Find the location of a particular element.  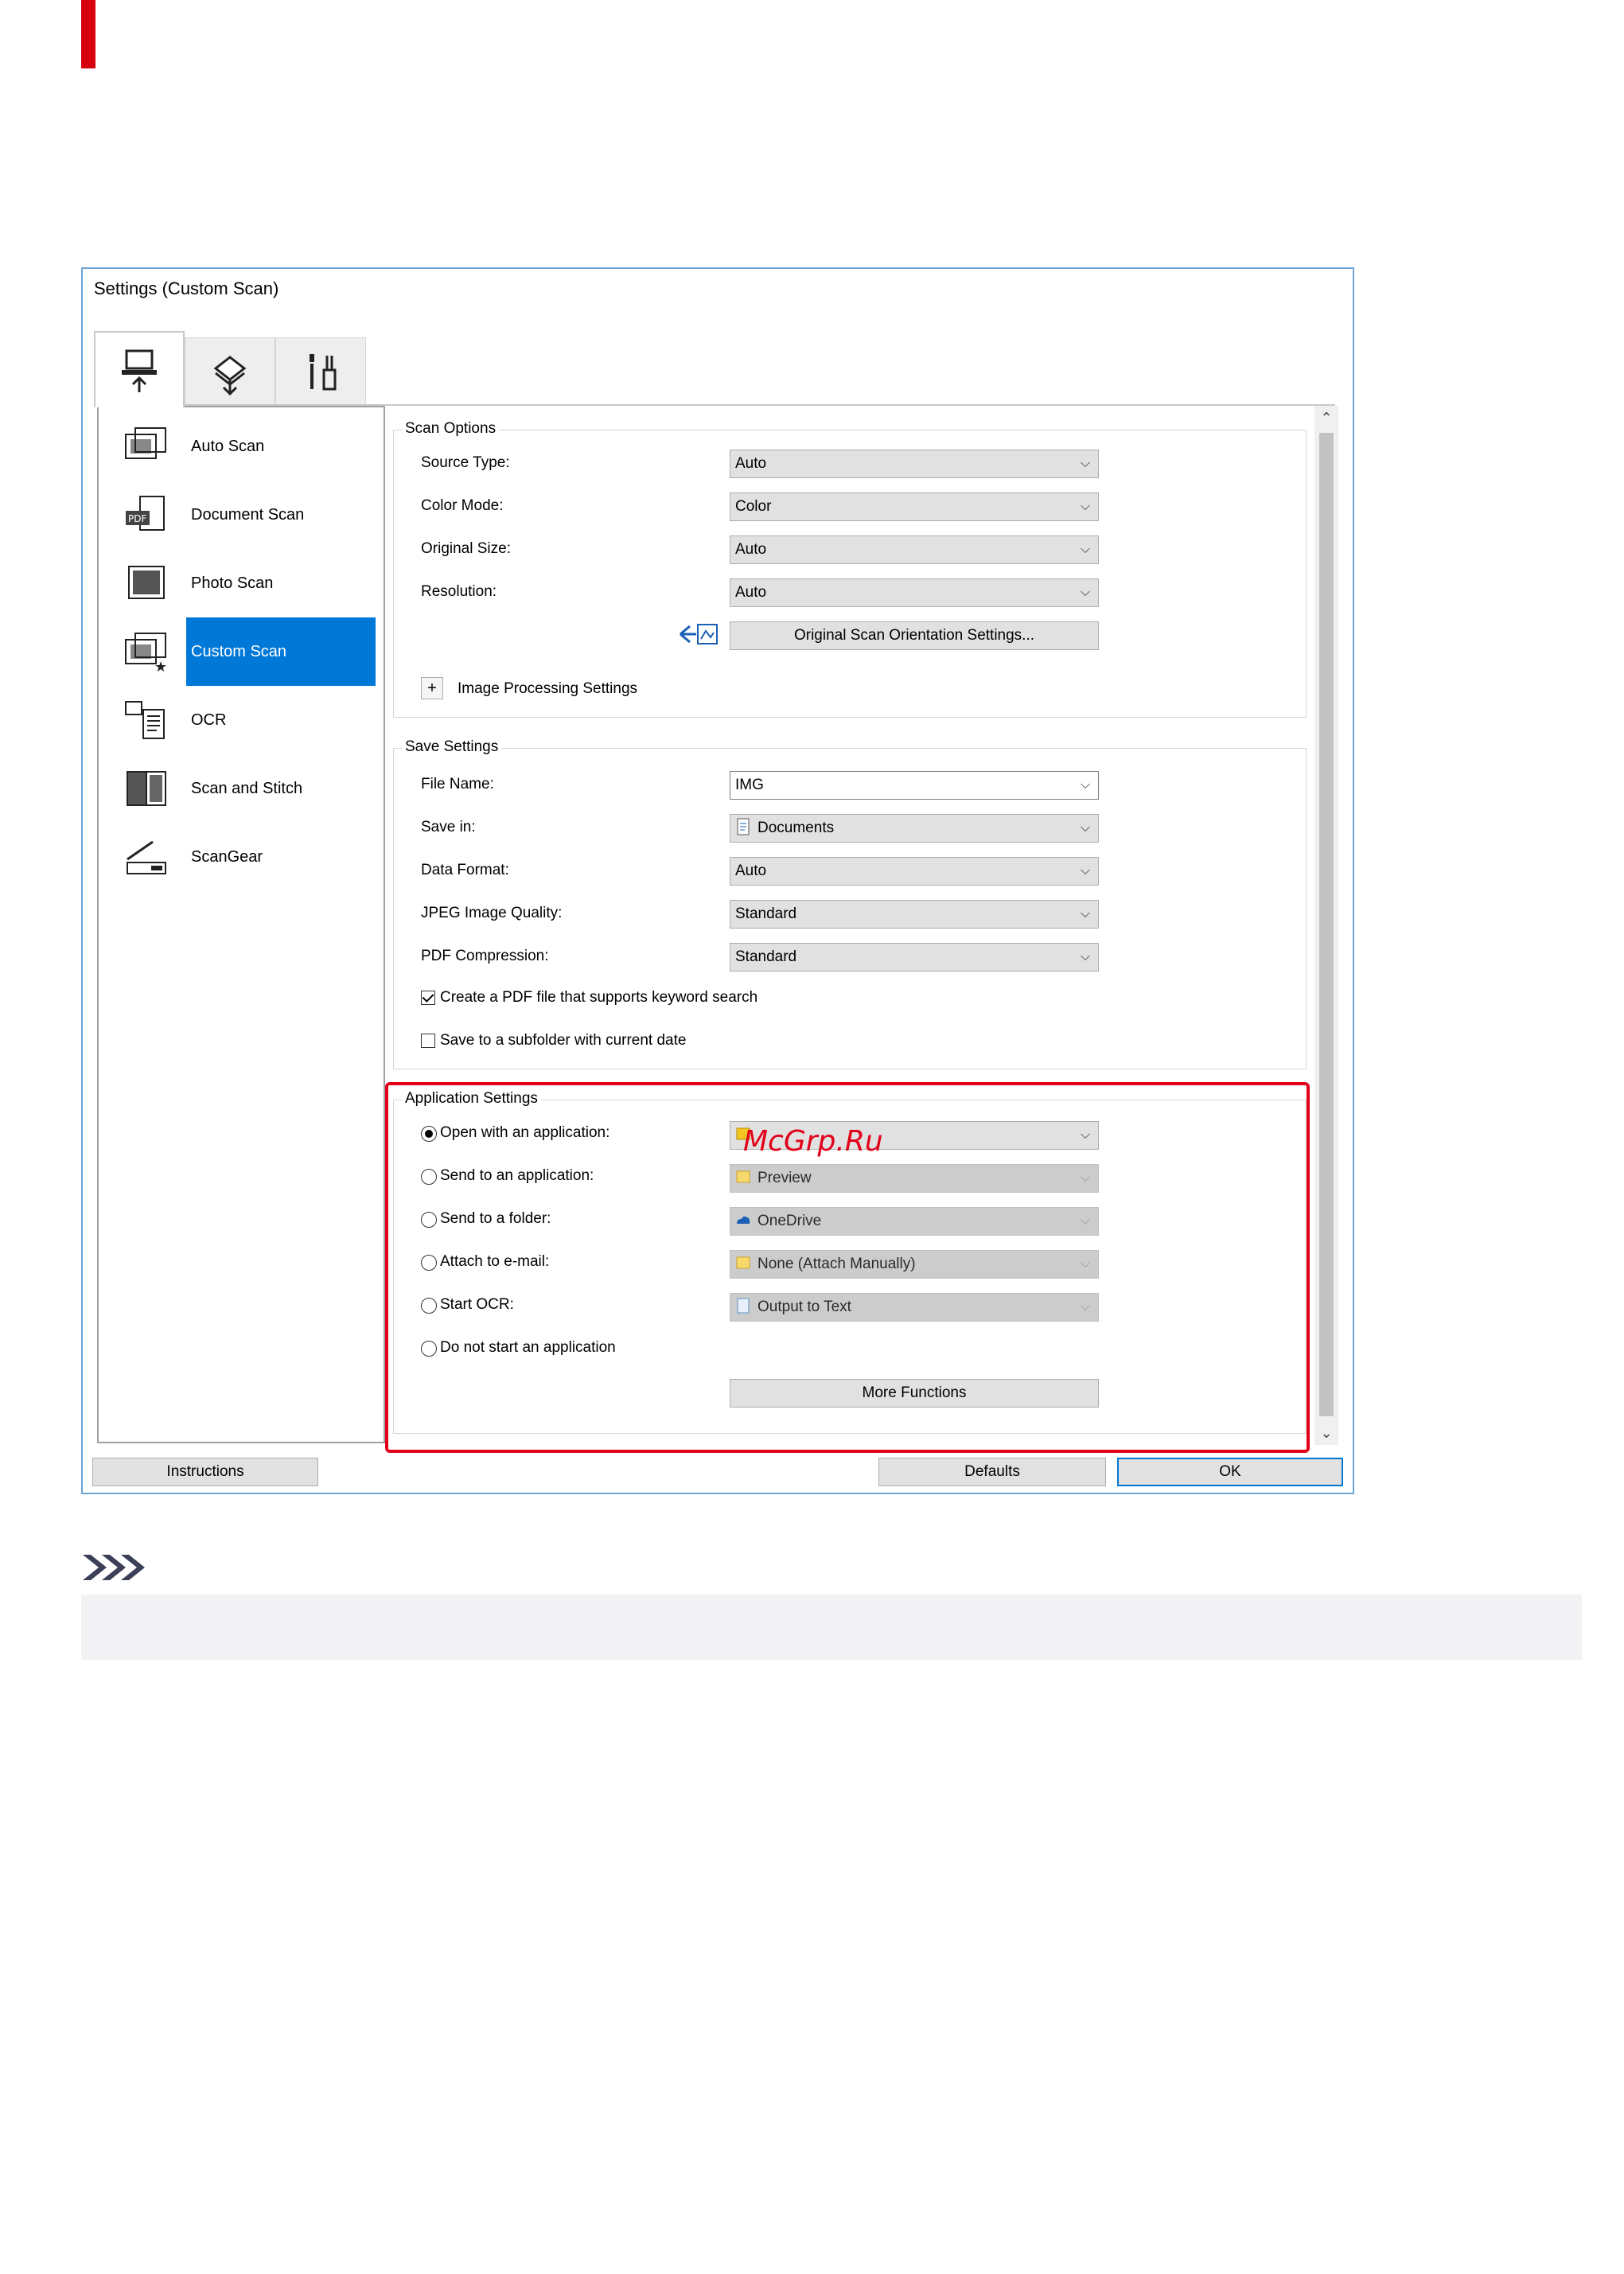

note-box is located at coordinates (831, 1627).